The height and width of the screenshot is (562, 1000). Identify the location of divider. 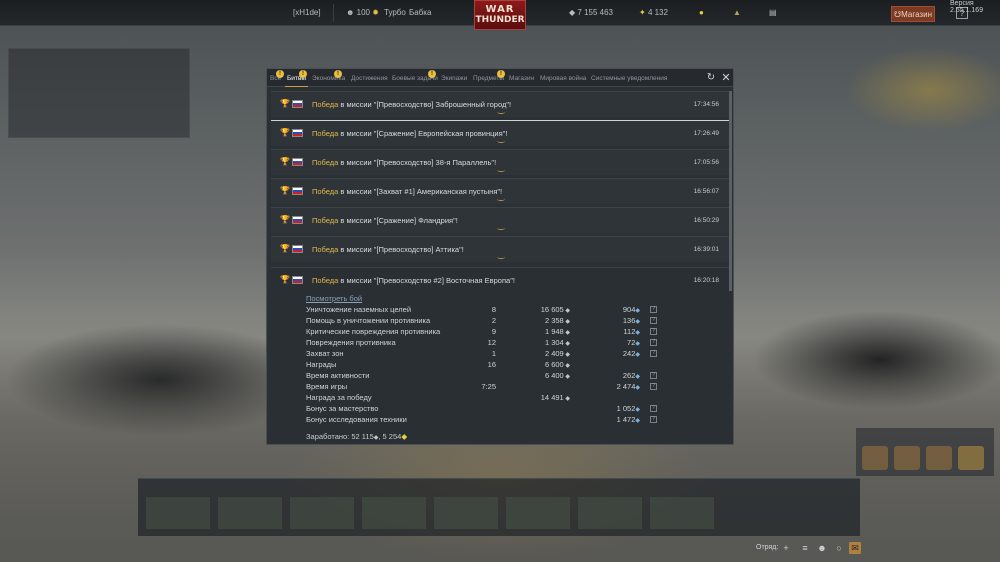
(333, 13).